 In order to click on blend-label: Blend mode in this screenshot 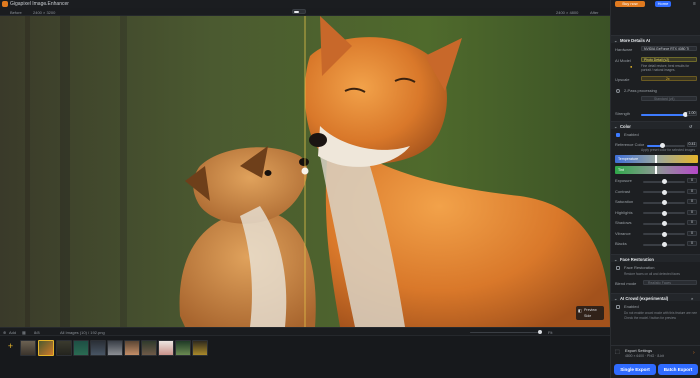, I will do `click(626, 283)`.